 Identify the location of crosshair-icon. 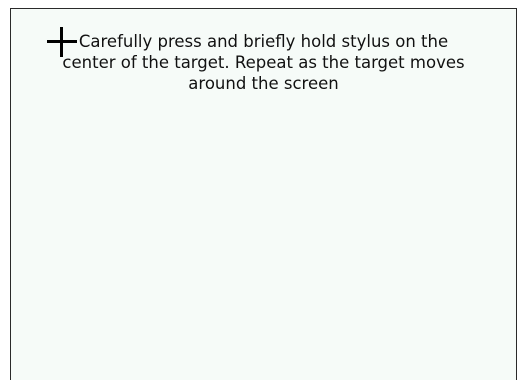
(62, 42).